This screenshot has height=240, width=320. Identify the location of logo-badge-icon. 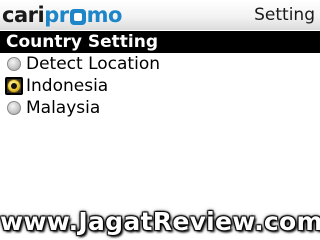
(77, 17).